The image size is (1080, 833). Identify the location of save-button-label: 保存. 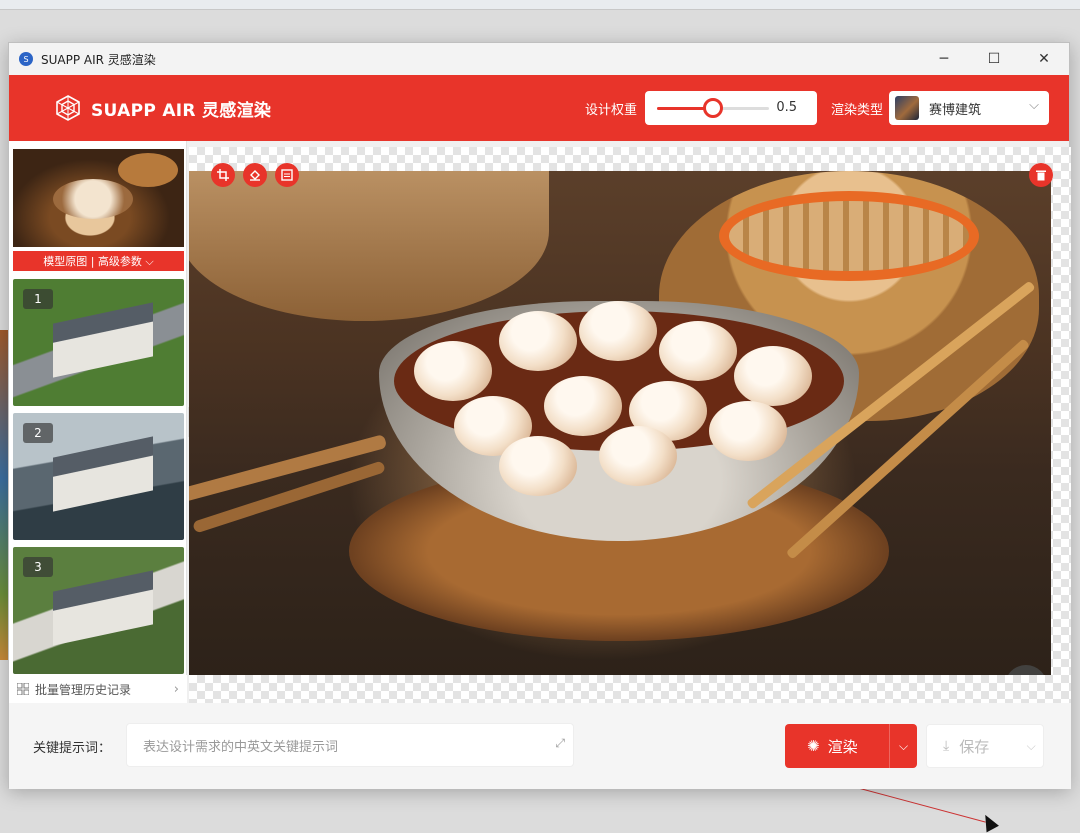
(974, 746).